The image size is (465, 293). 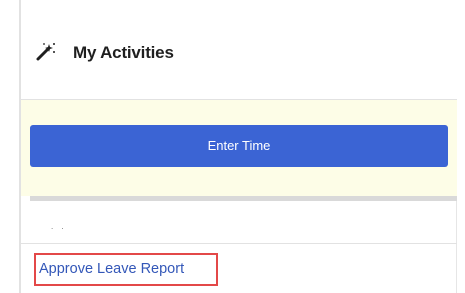 What do you see at coordinates (111, 269) in the screenshot?
I see `approve-leave-report-link: Approve Leave Report` at bounding box center [111, 269].